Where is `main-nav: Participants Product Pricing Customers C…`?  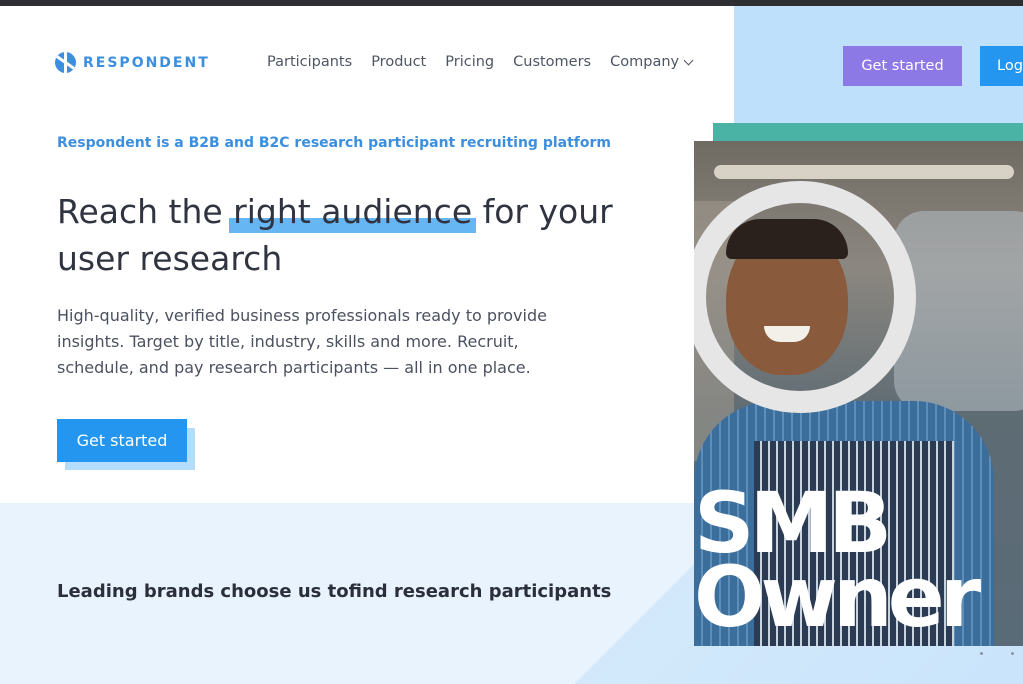 main-nav: Participants Product Pricing Customers C… is located at coordinates (480, 62).